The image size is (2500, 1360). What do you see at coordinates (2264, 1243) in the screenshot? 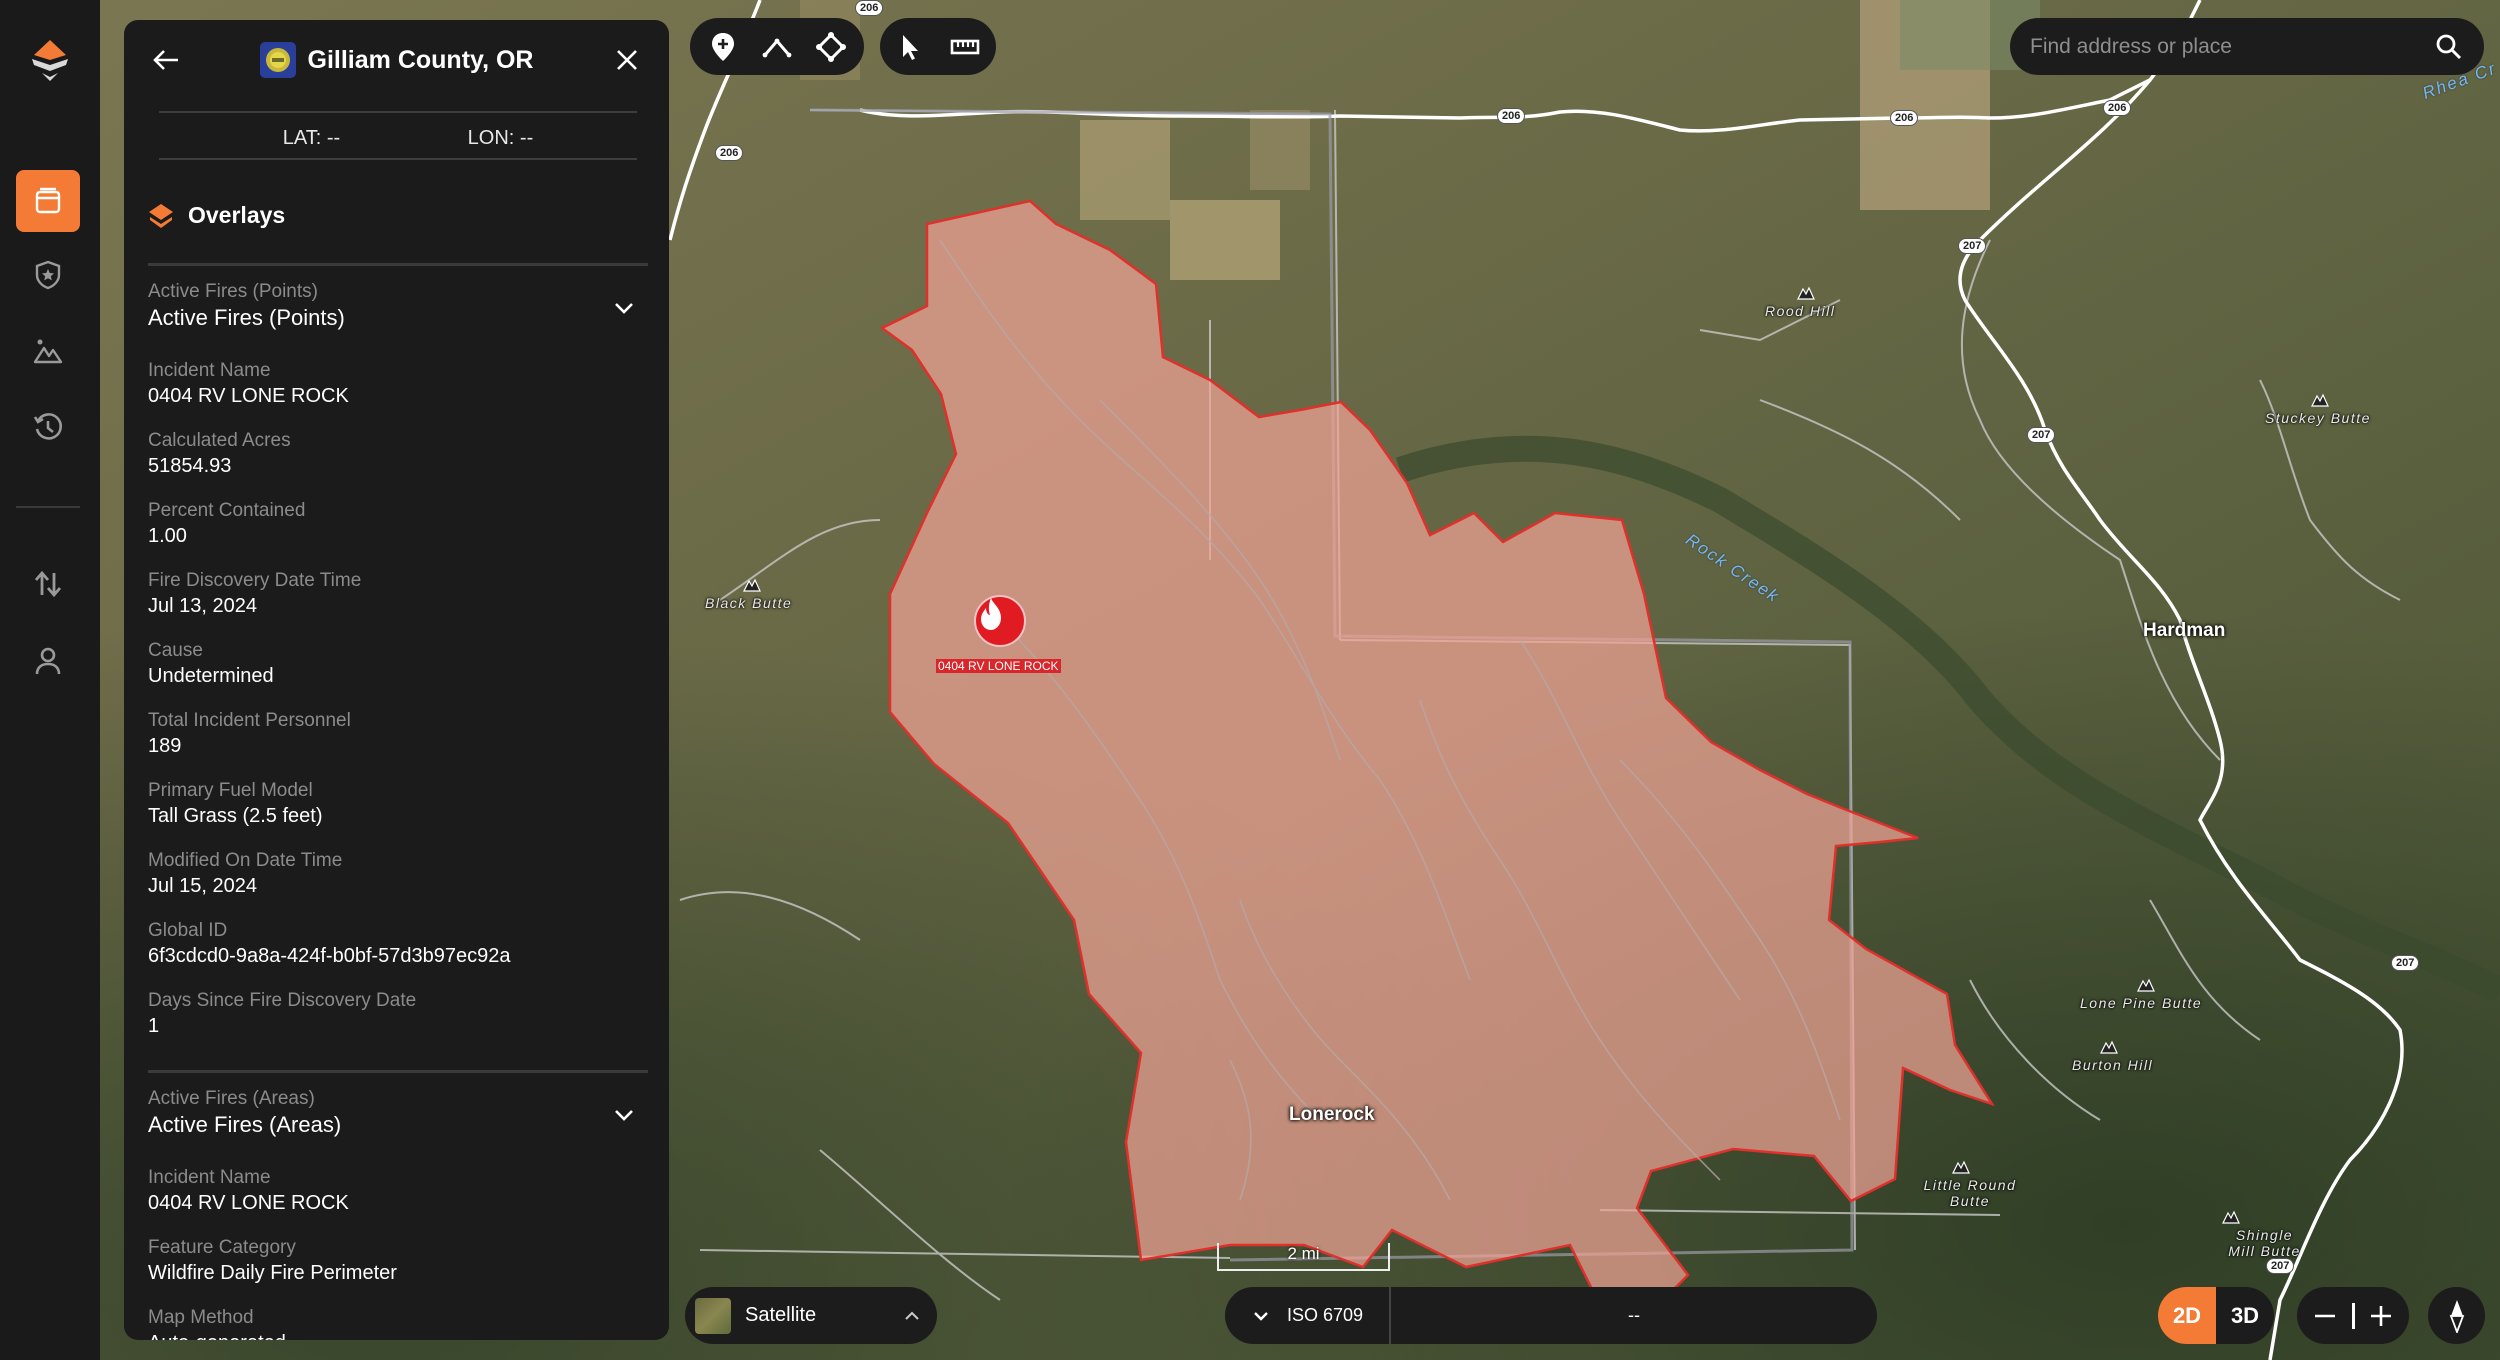
I see `peak-label: Shingle Mill Butte` at bounding box center [2264, 1243].